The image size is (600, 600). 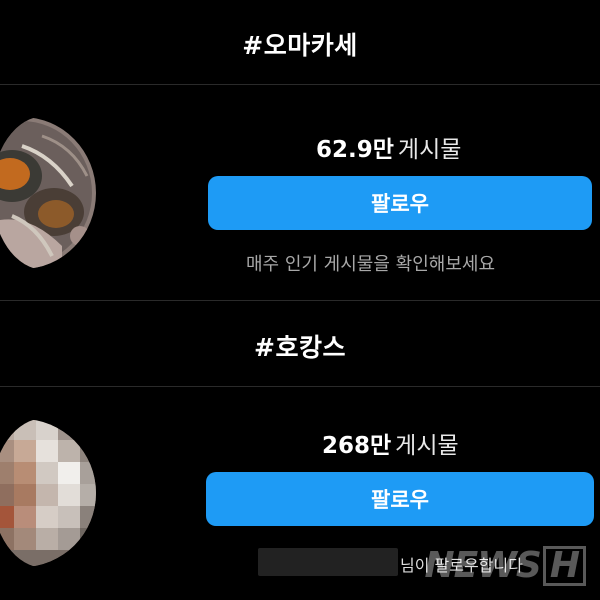 I want to click on hashtag-avatar-omakase, so click(x=49, y=193).